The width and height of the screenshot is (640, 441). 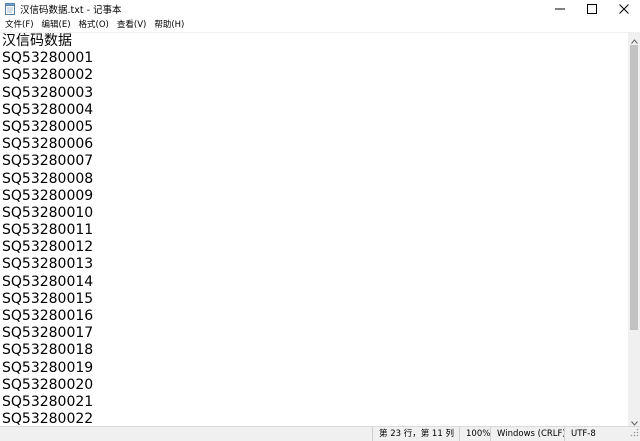 What do you see at coordinates (320, 25) in the screenshot?
I see `menu-bar: 文件(F) 编辑(E) 格式(O) 查看(V) 帮助(H)` at bounding box center [320, 25].